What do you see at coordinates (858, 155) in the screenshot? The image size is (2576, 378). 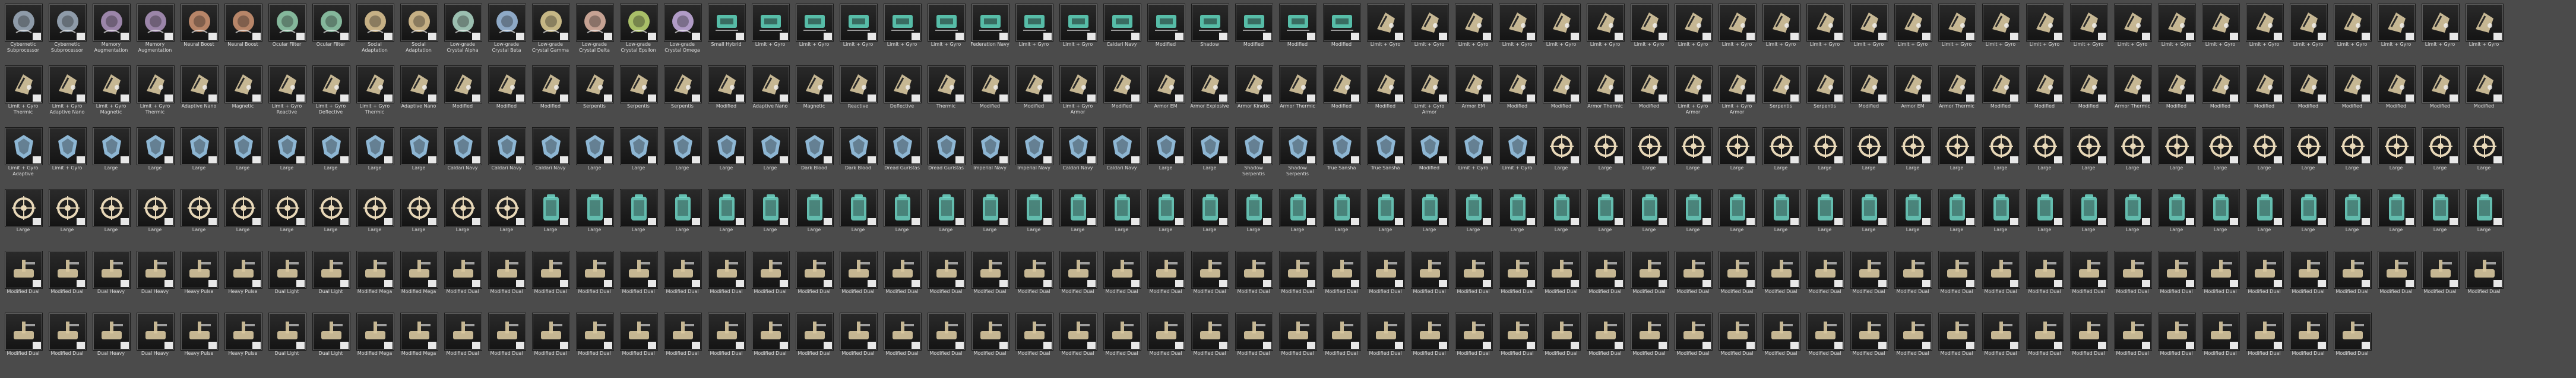 I see `item-tile: Dark Blood` at bounding box center [858, 155].